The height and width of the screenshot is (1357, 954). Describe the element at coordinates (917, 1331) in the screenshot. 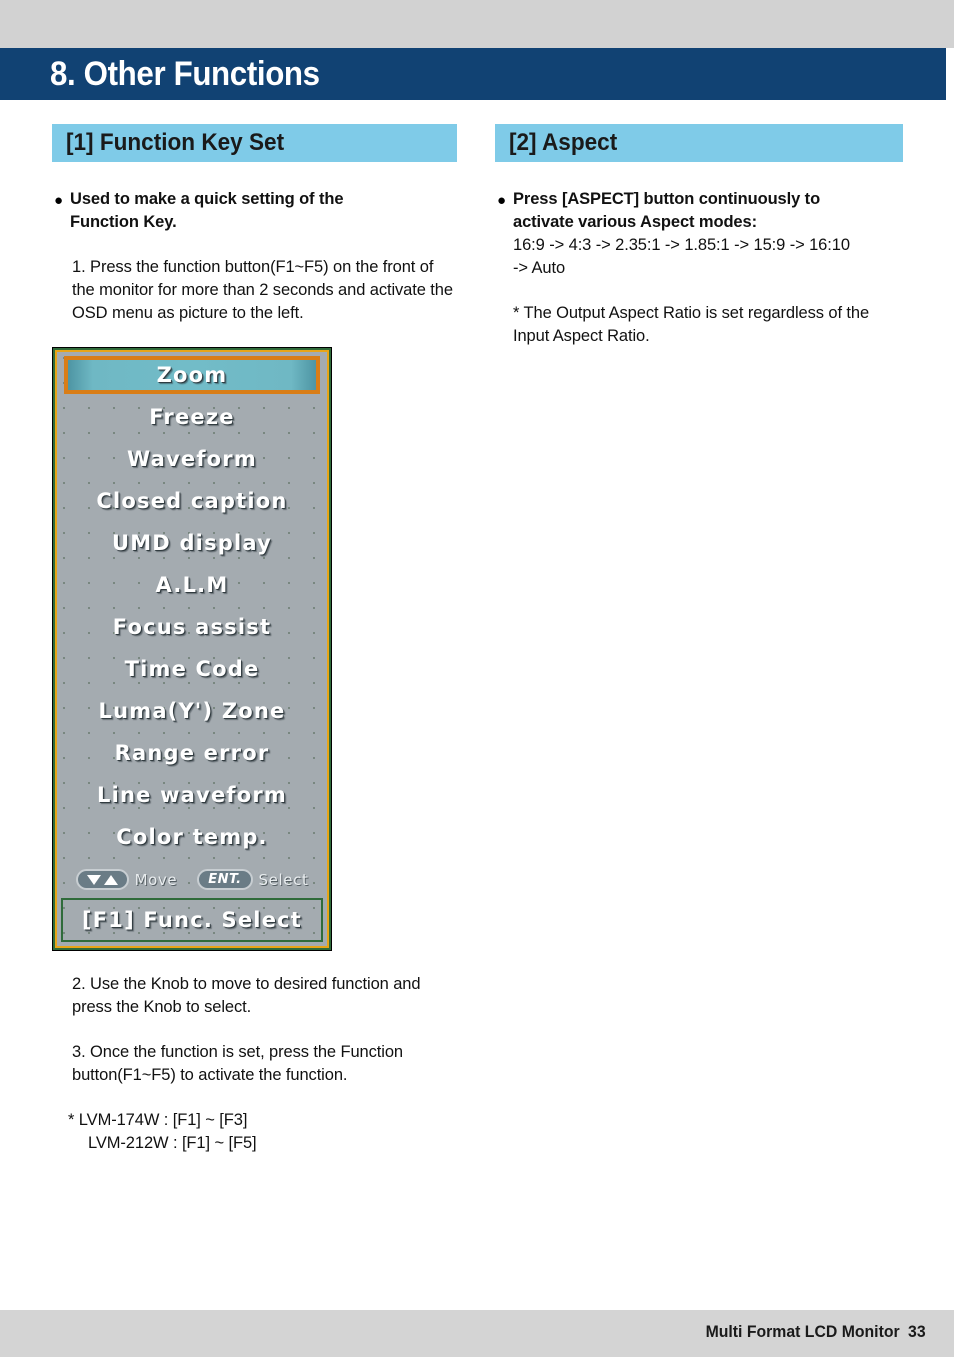

I see `footer-page-number: 33` at that location.